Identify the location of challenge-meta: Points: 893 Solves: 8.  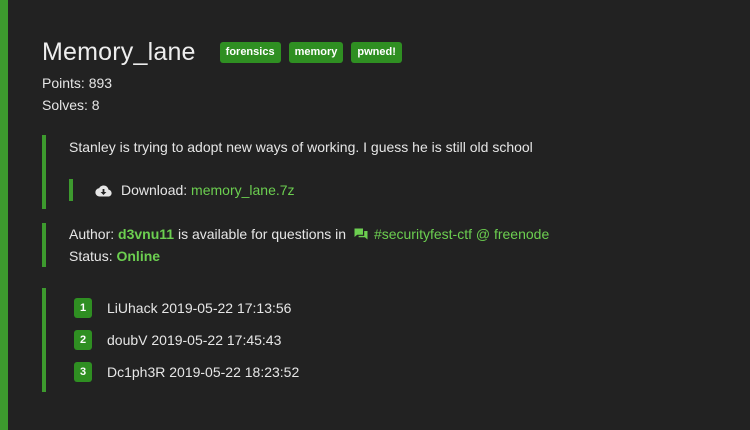
(386, 94).